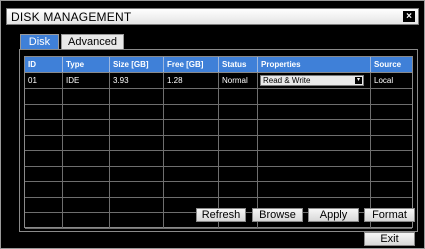  I want to click on column-header-status: Status, so click(238, 64).